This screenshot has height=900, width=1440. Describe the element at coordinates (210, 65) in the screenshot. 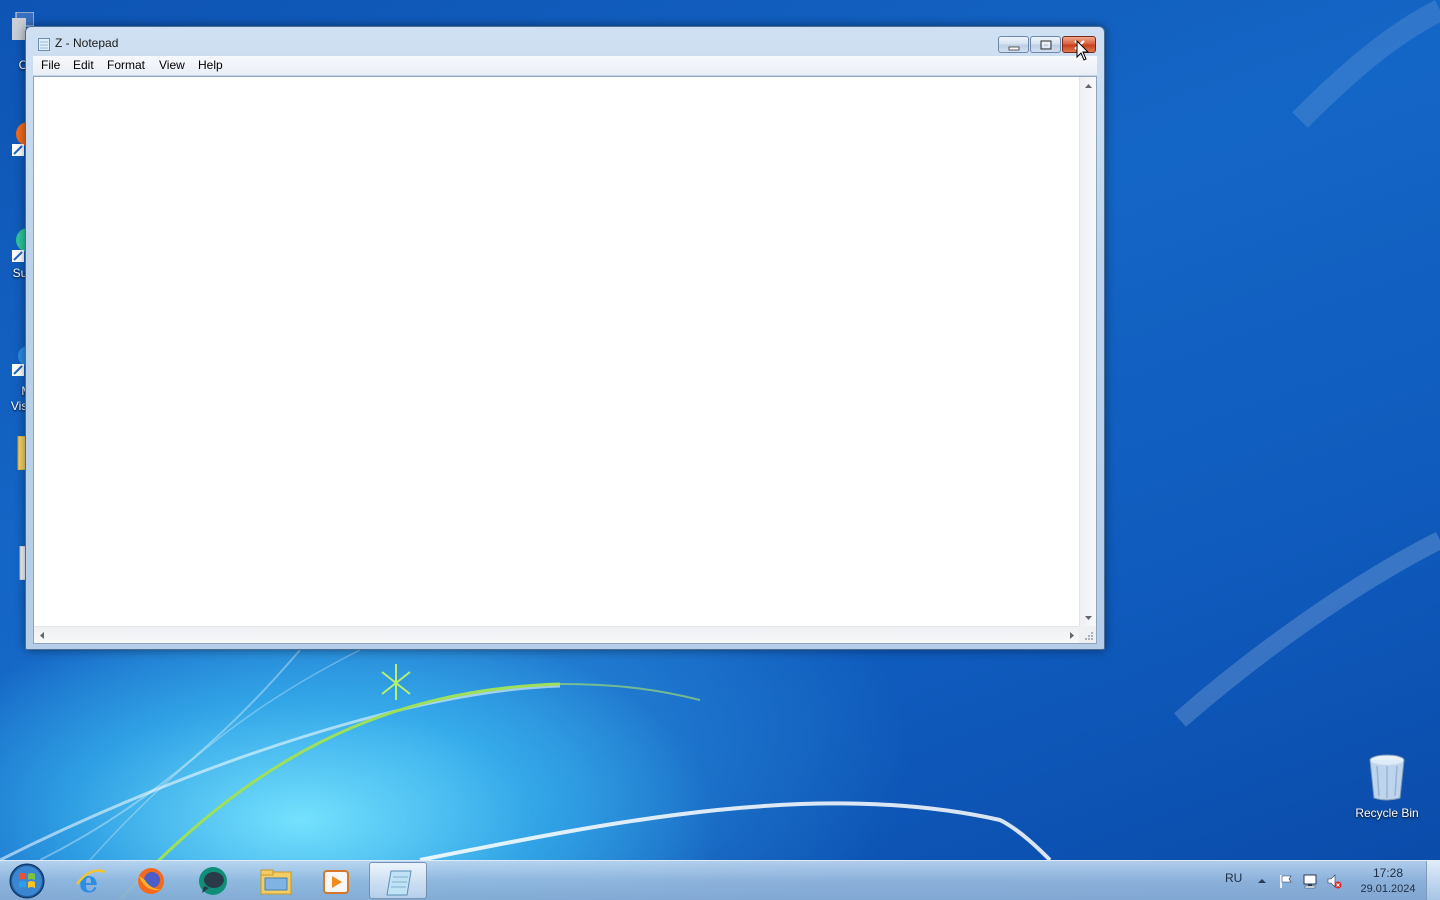

I see `menu-help: Help` at that location.